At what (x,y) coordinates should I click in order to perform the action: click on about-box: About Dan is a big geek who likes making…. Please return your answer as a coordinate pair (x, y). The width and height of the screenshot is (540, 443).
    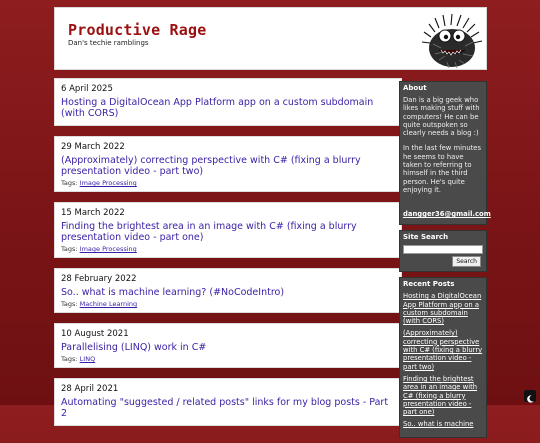
    Looking at the image, I should click on (445, 153).